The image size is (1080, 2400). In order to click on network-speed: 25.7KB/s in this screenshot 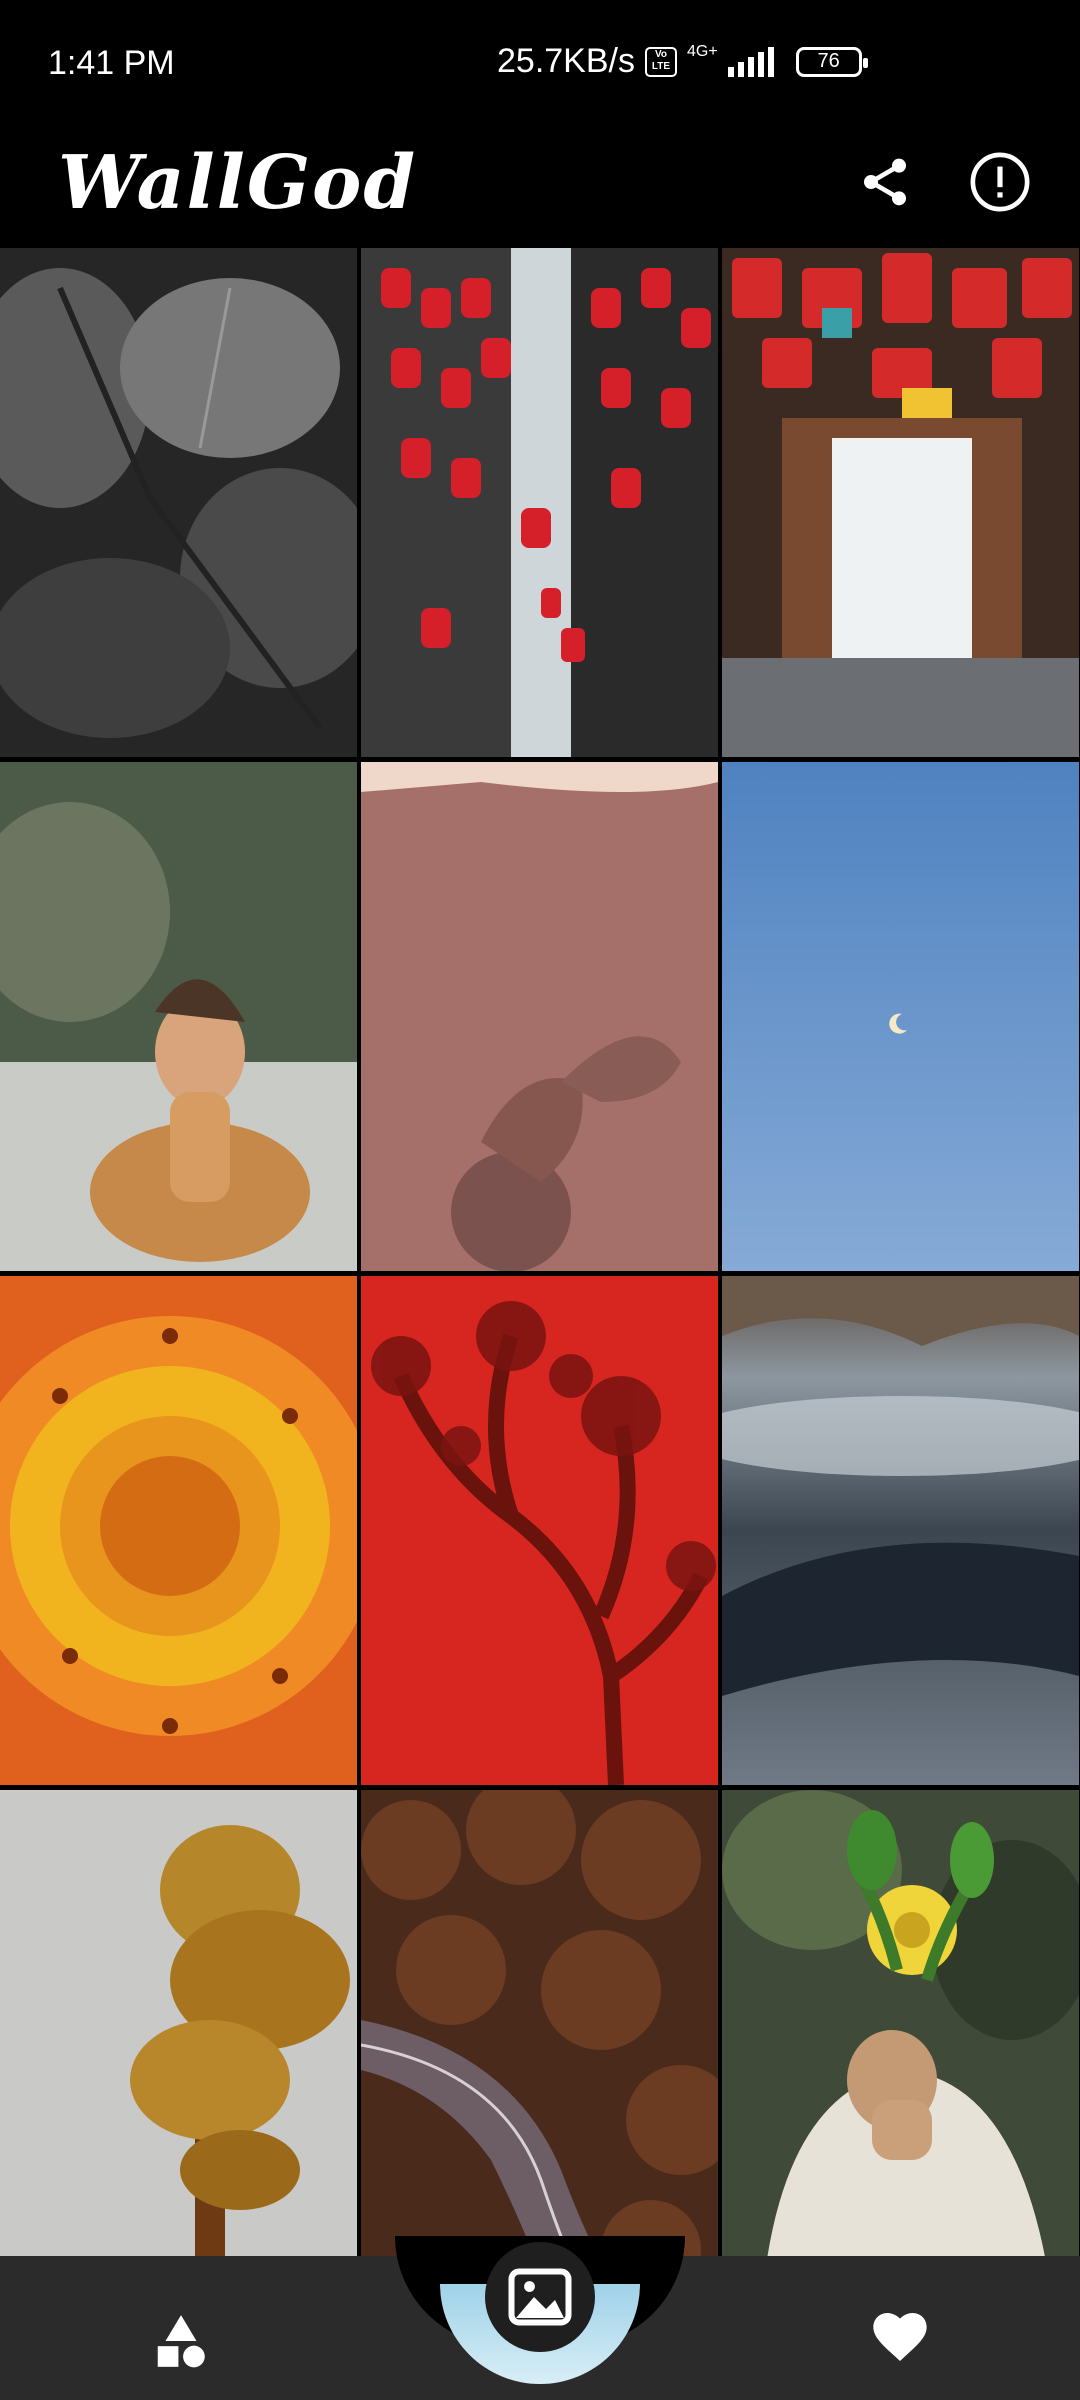, I will do `click(566, 61)`.